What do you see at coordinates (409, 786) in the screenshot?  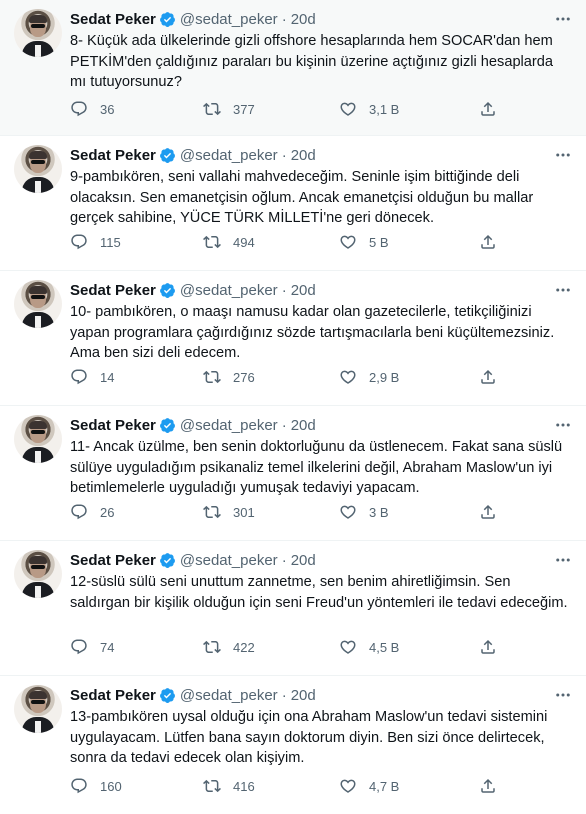 I see `like-button: 4,7 B` at bounding box center [409, 786].